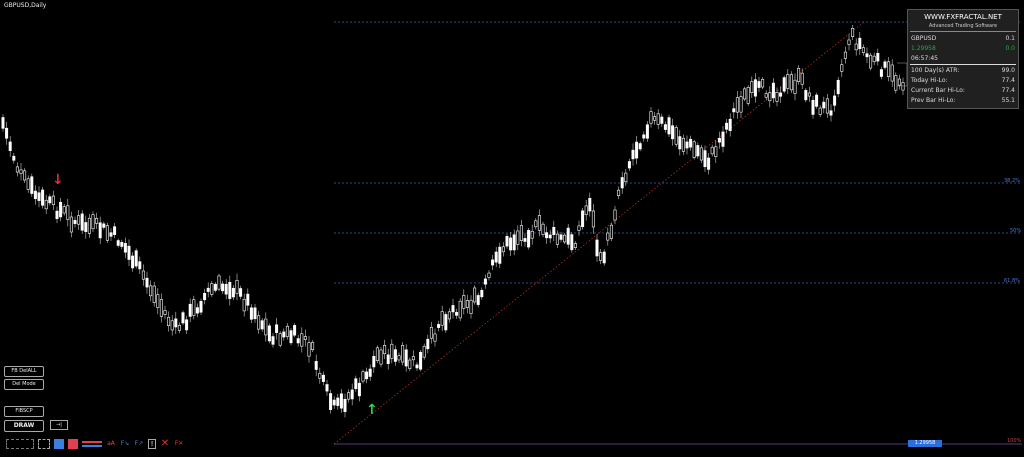 This screenshot has width=1024, height=457. What do you see at coordinates (59, 425) in the screenshot?
I see `jump-end-button: →|` at bounding box center [59, 425].